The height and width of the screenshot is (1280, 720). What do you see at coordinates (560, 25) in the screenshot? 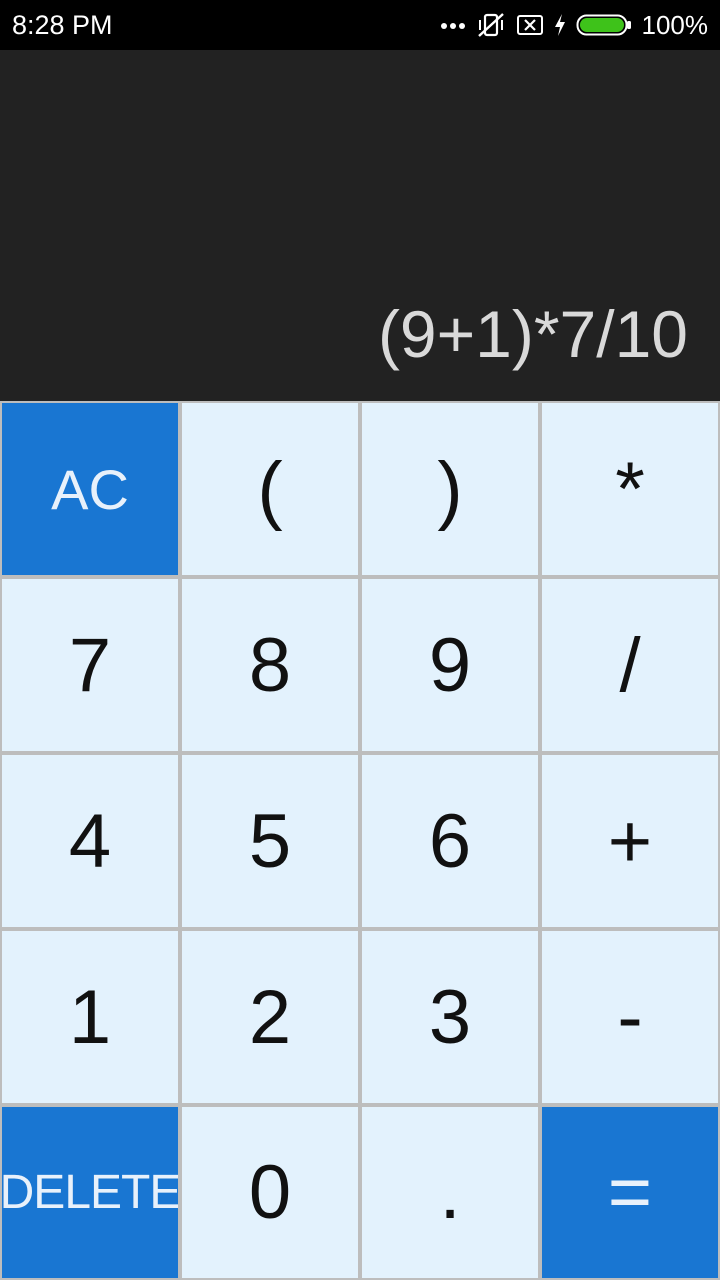
I see `charging-bolt-icon` at bounding box center [560, 25].